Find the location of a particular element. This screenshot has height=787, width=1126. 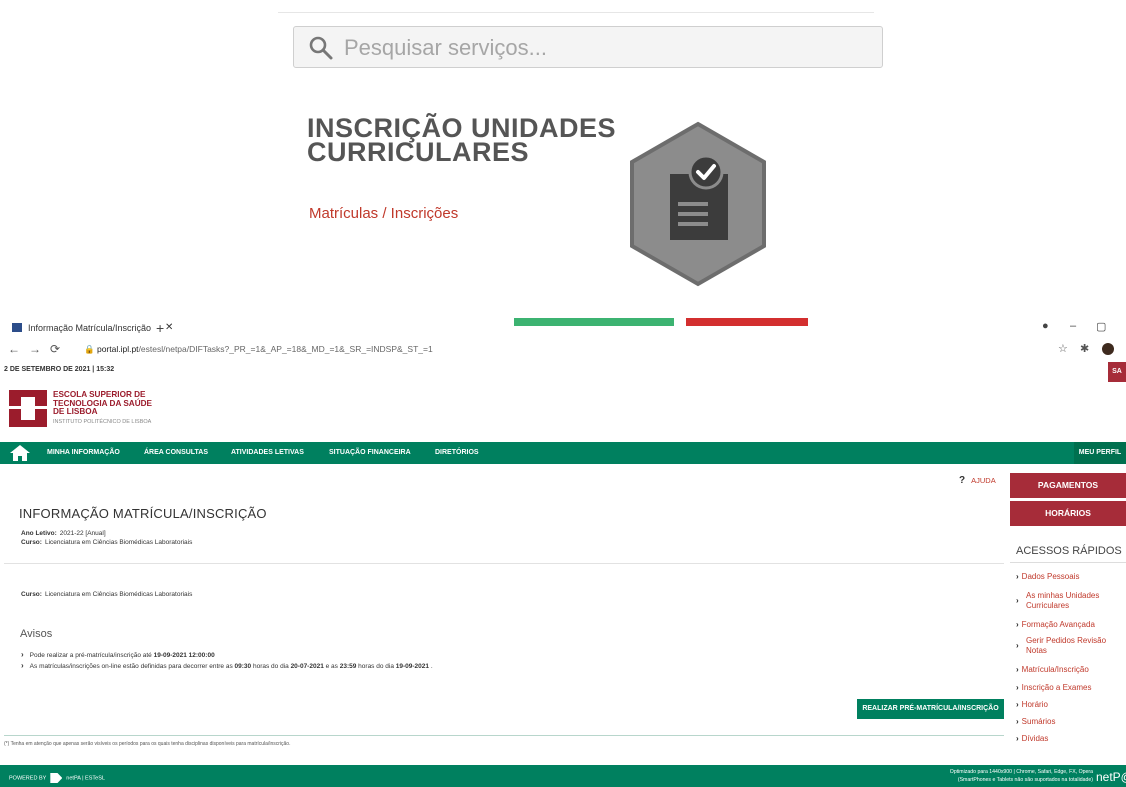

powered-by: POWERED BY netPA | ESTeSL is located at coordinates (57, 778).